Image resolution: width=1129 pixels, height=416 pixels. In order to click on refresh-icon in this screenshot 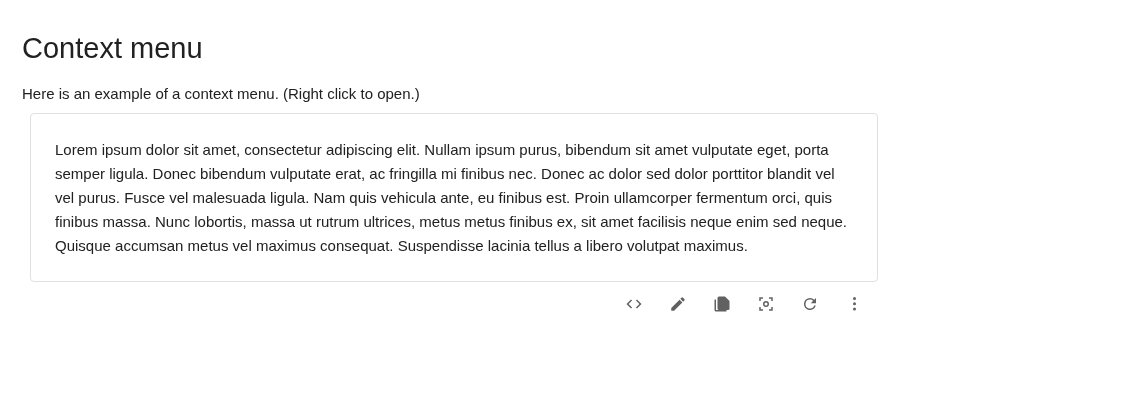, I will do `click(810, 304)`.